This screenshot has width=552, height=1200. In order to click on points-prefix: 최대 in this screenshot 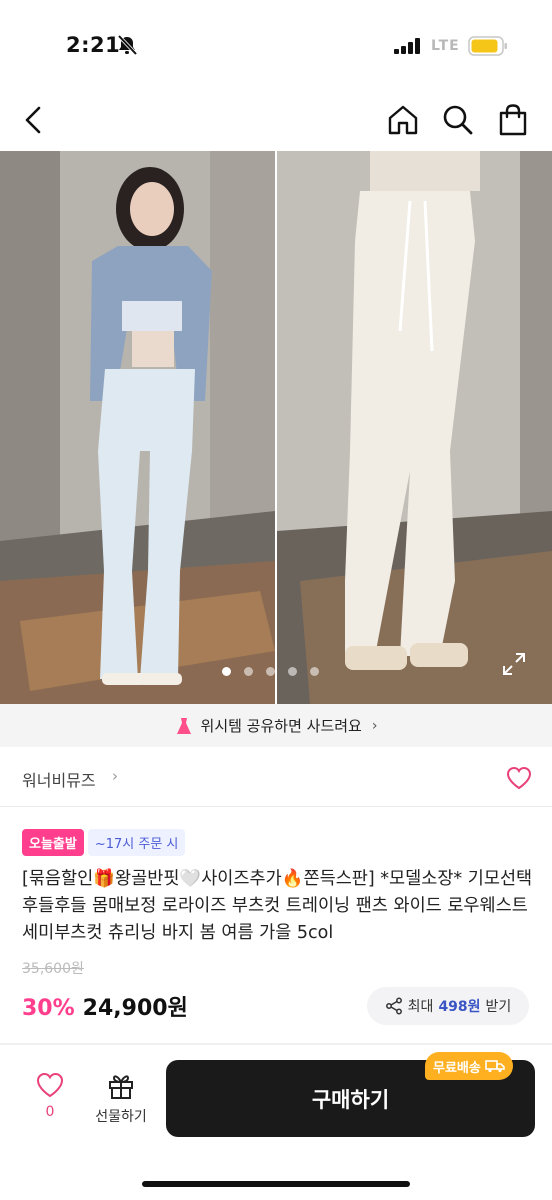, I will do `click(420, 1007)`.